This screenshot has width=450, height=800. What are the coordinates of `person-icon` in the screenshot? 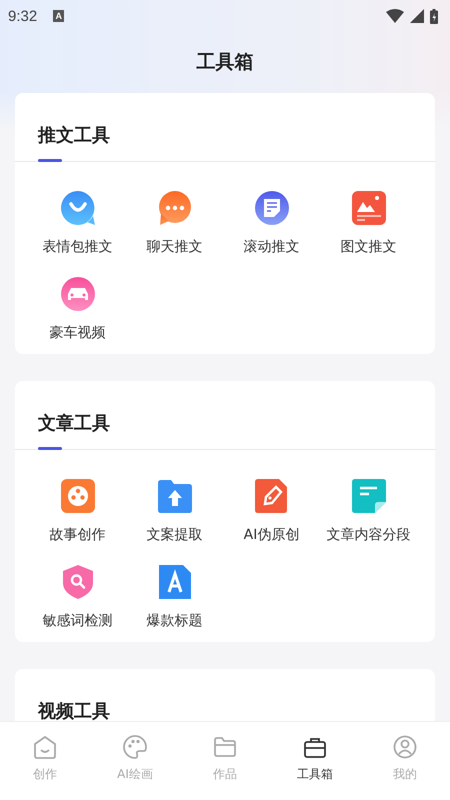 It's located at (405, 747).